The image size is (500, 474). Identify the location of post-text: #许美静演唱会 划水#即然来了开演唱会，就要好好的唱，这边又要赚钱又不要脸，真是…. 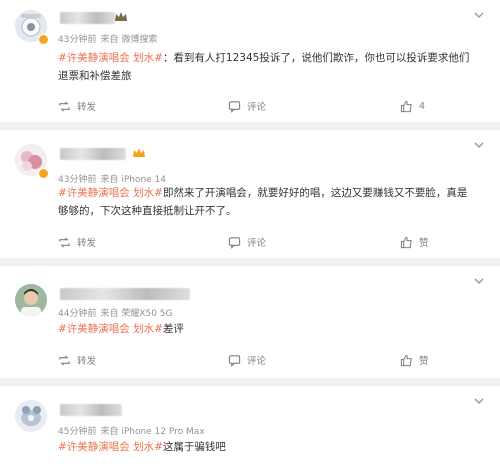
(265, 202).